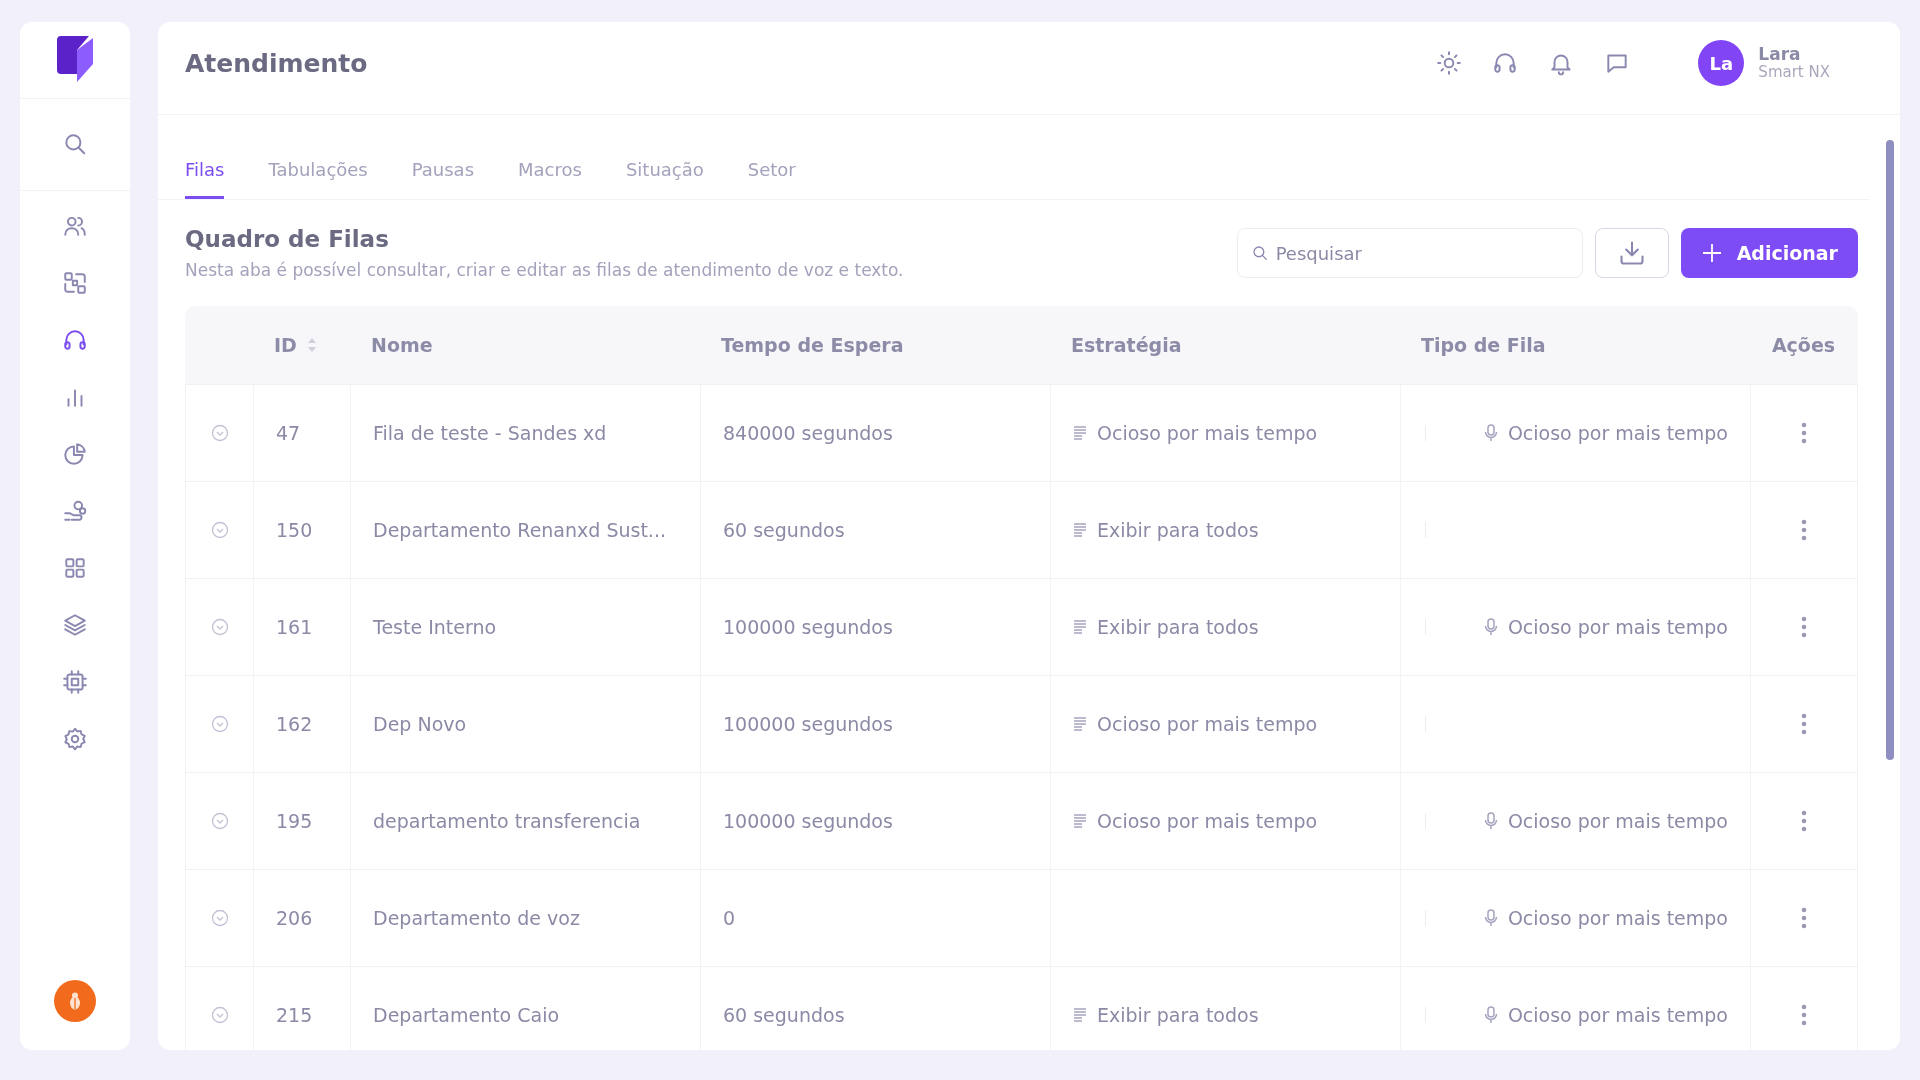 This screenshot has height=1080, width=1920. Describe the element at coordinates (75, 282) in the screenshot. I see `scan-icon` at that location.